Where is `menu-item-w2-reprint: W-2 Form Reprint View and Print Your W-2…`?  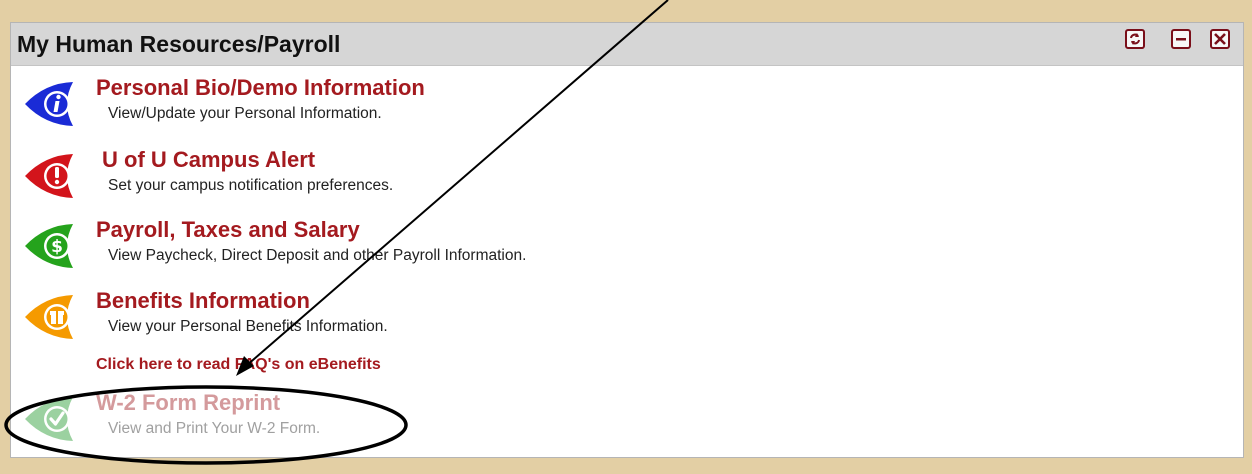
menu-item-w2-reprint: W-2 Form Reprint View and Print Your W-2… is located at coordinates (373, 420).